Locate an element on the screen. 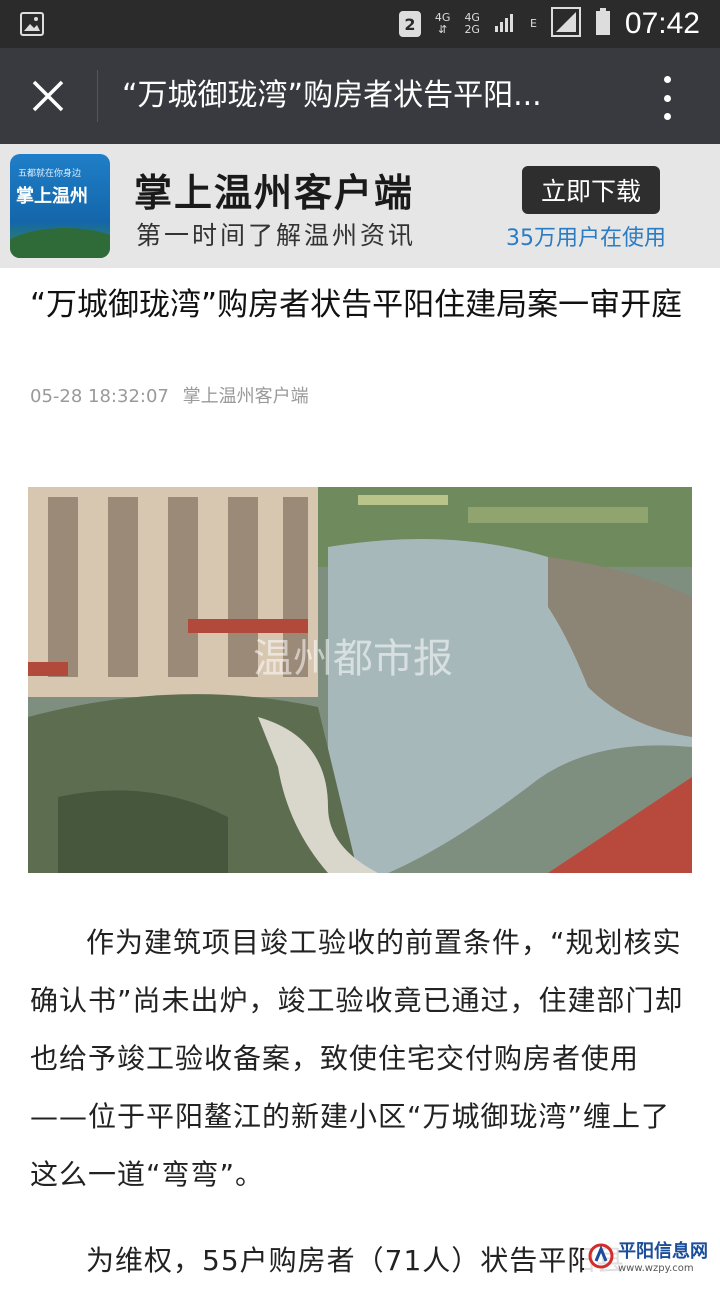  download-button: 立即下载 is located at coordinates (591, 190).